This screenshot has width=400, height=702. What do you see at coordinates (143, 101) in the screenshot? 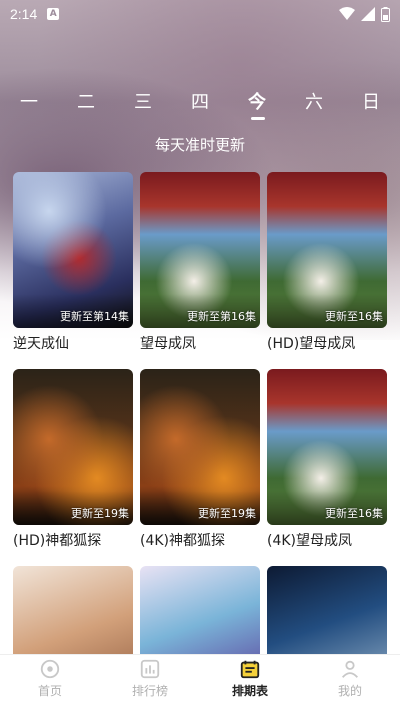
I see `weekday-tab-wed: 三` at bounding box center [143, 101].